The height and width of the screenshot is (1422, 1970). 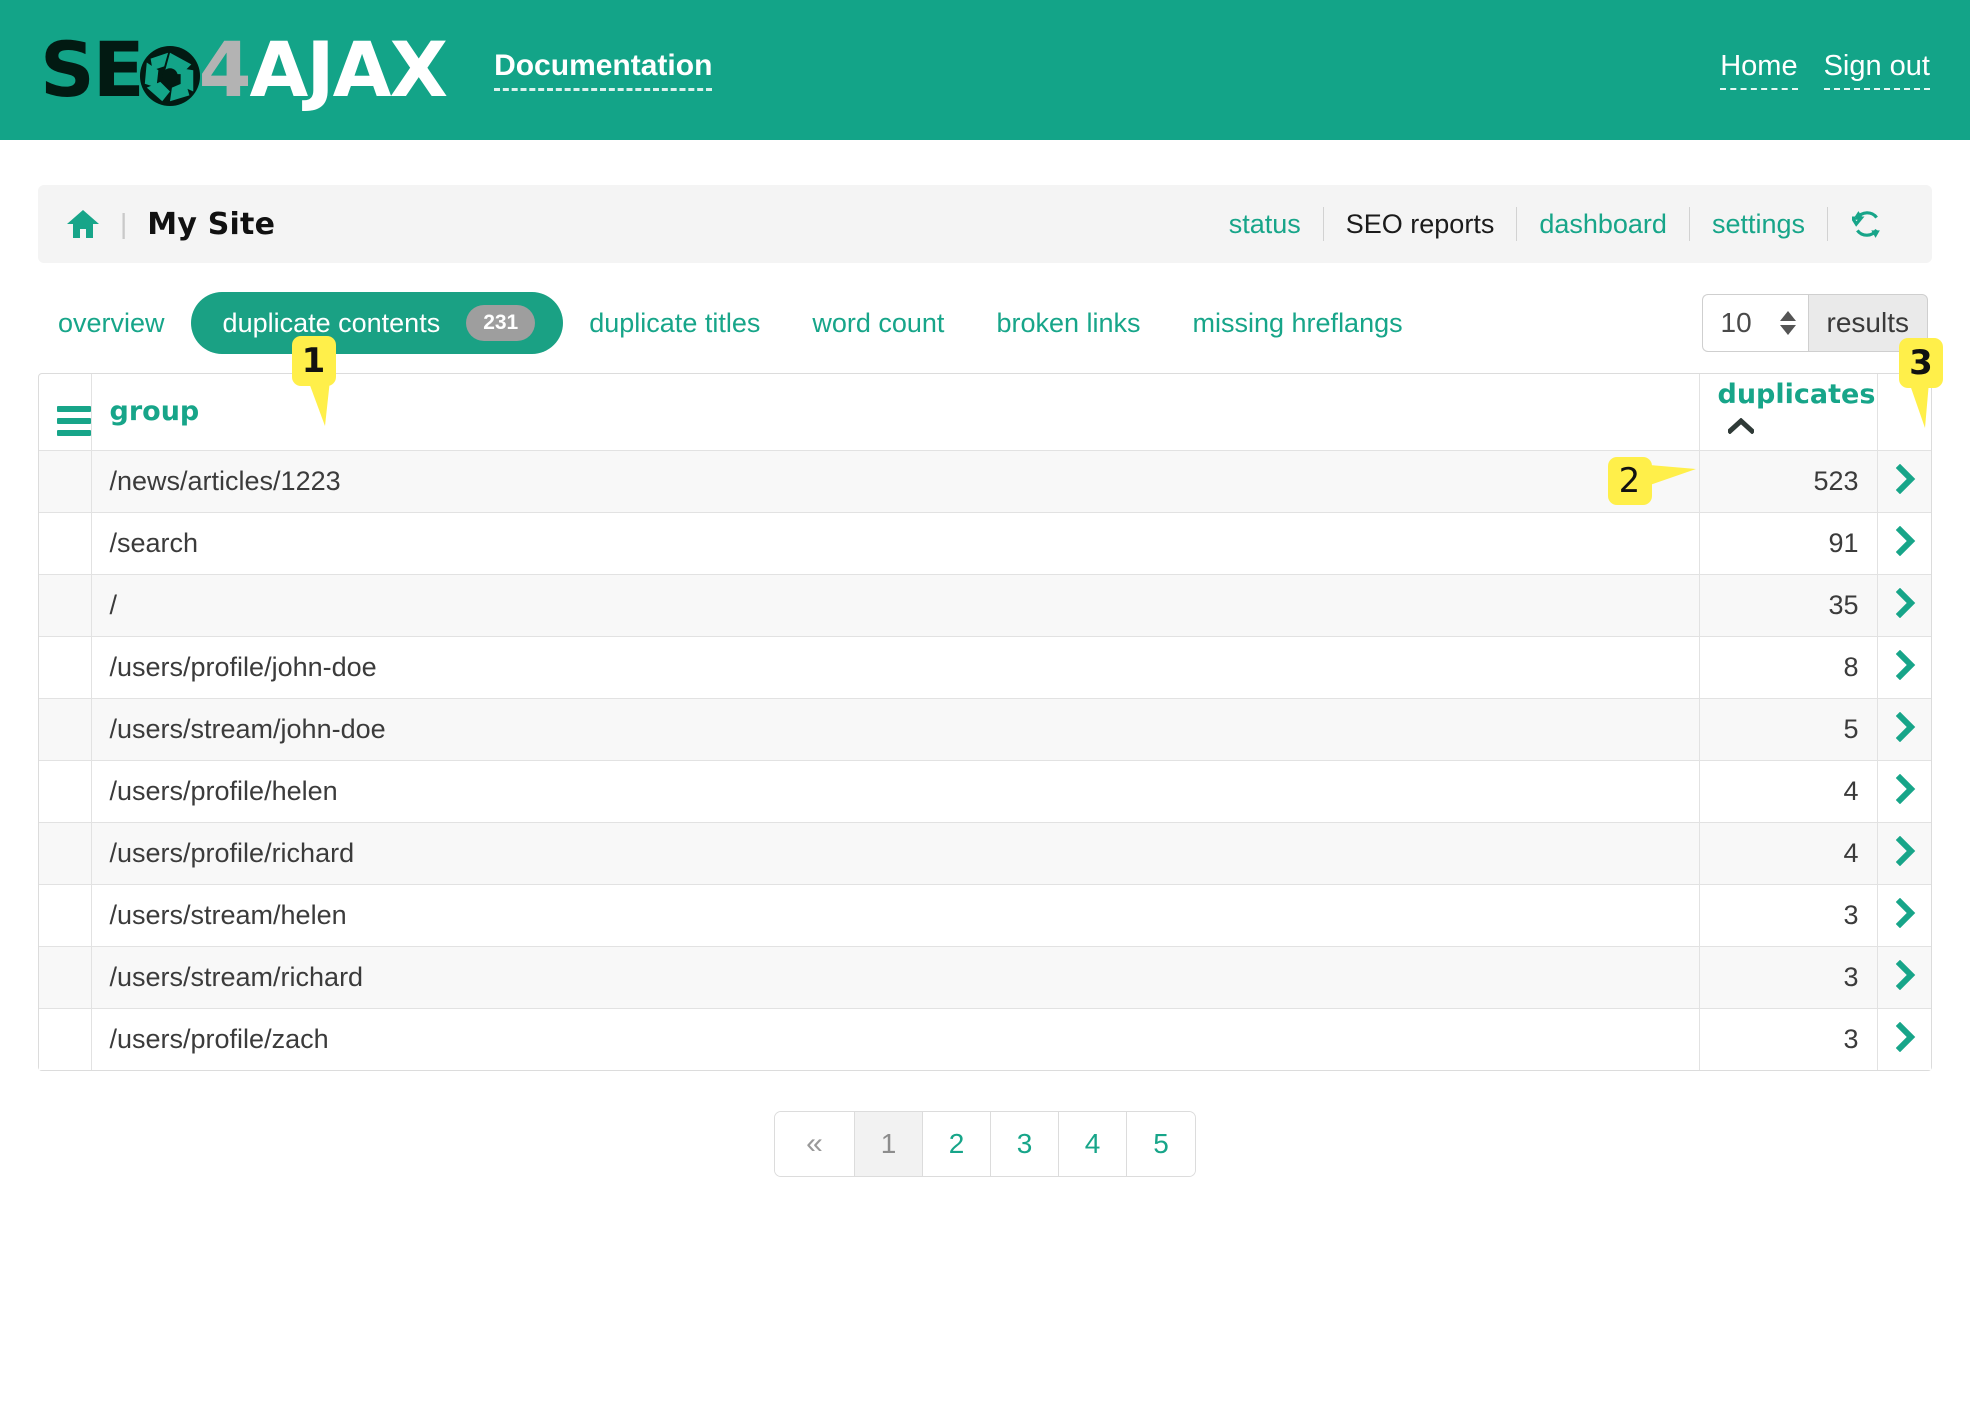 What do you see at coordinates (985, 481) in the screenshot?
I see `table-row: /news/articles/1223 2 523` at bounding box center [985, 481].